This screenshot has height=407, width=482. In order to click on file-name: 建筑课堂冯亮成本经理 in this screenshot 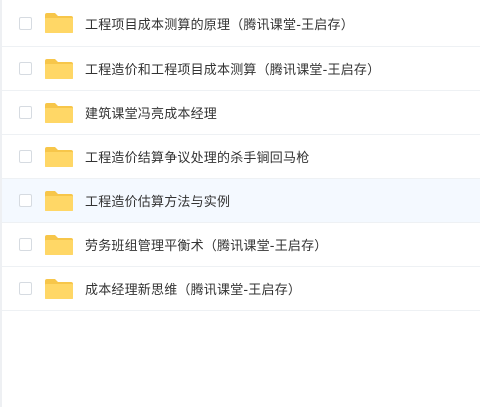, I will do `click(151, 112)`.